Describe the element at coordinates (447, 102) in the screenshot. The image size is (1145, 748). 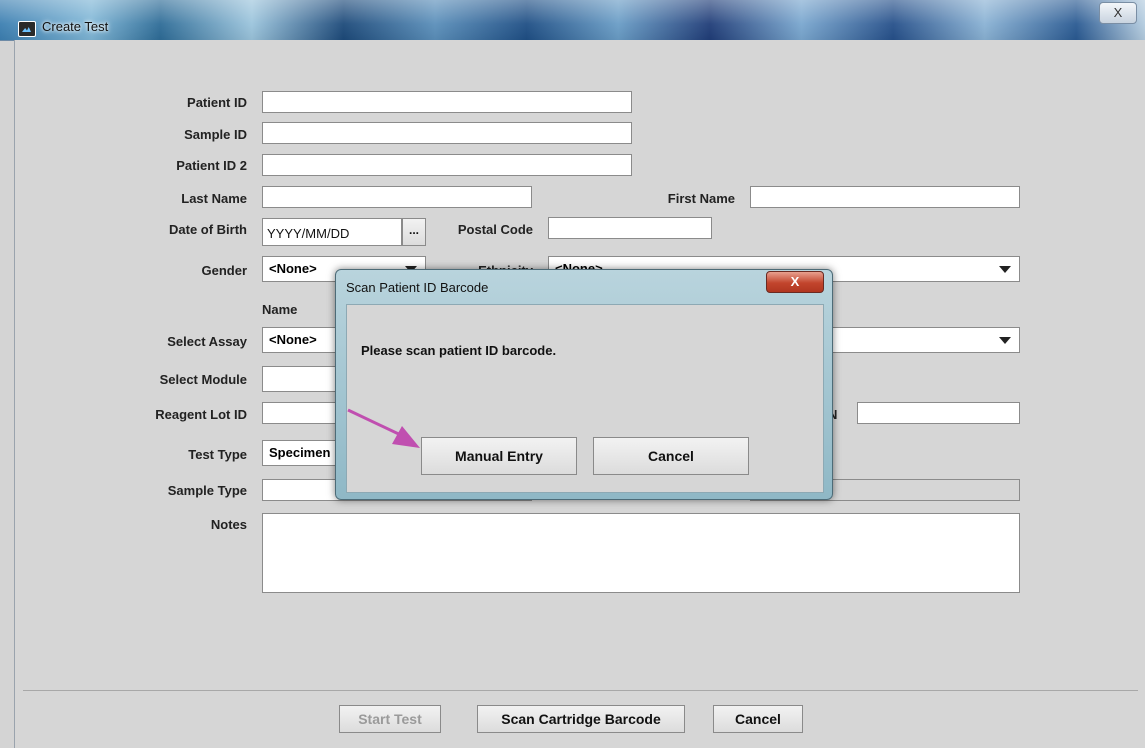
I see `patient-id-field` at that location.